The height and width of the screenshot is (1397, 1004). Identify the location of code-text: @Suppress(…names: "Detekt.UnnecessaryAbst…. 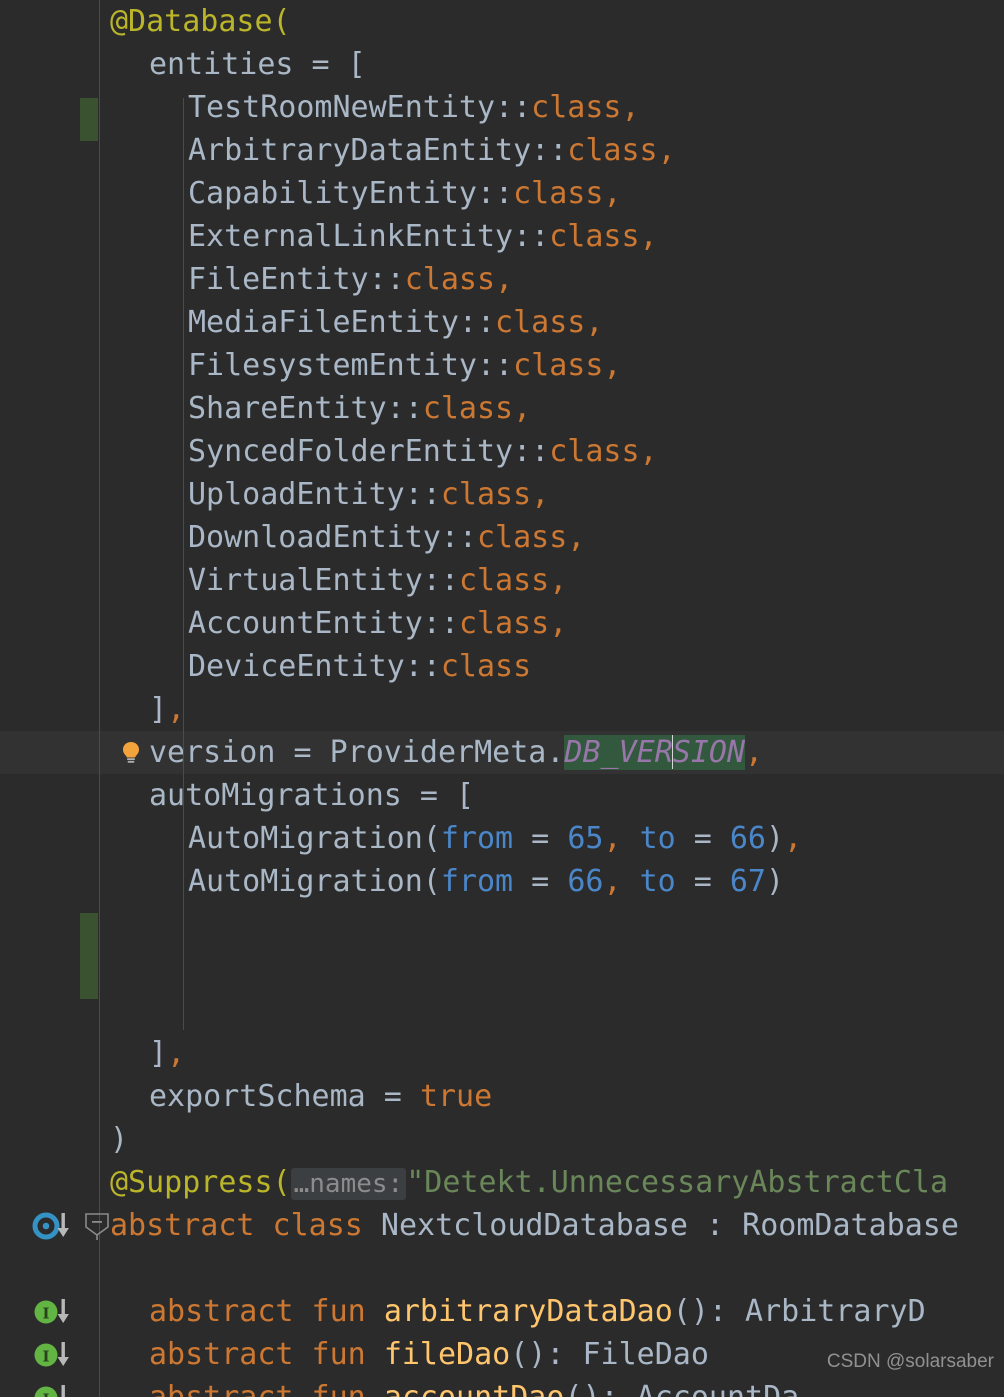
(529, 1182).